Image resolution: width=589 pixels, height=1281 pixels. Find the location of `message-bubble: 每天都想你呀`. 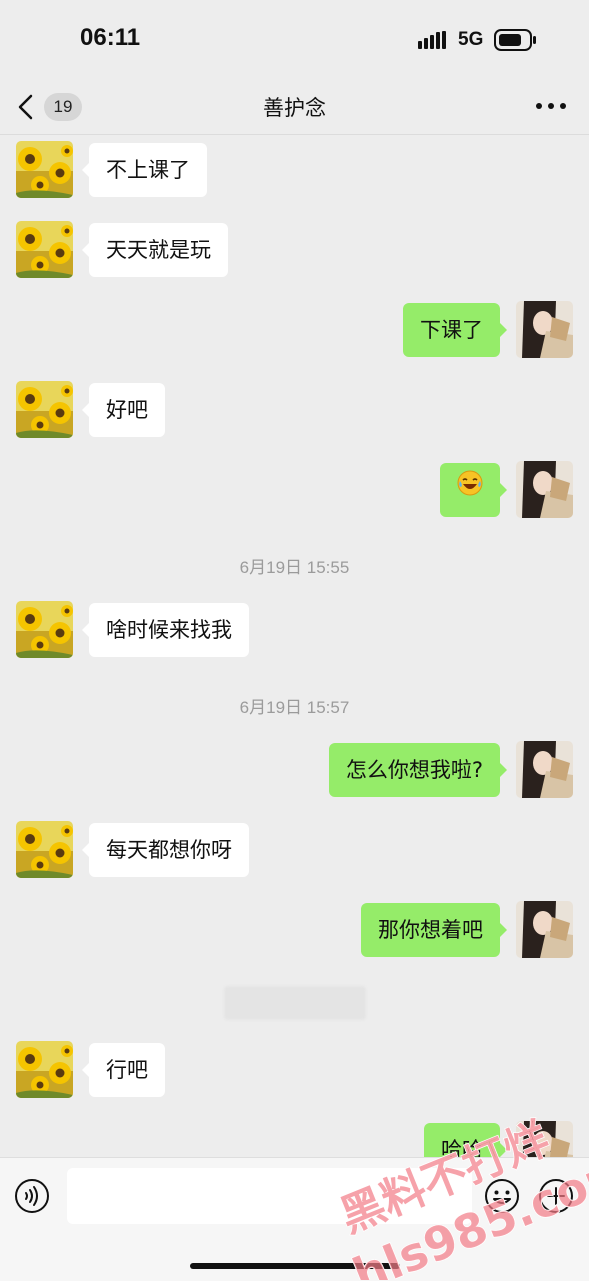

message-bubble: 每天都想你呀 is located at coordinates (165, 850).